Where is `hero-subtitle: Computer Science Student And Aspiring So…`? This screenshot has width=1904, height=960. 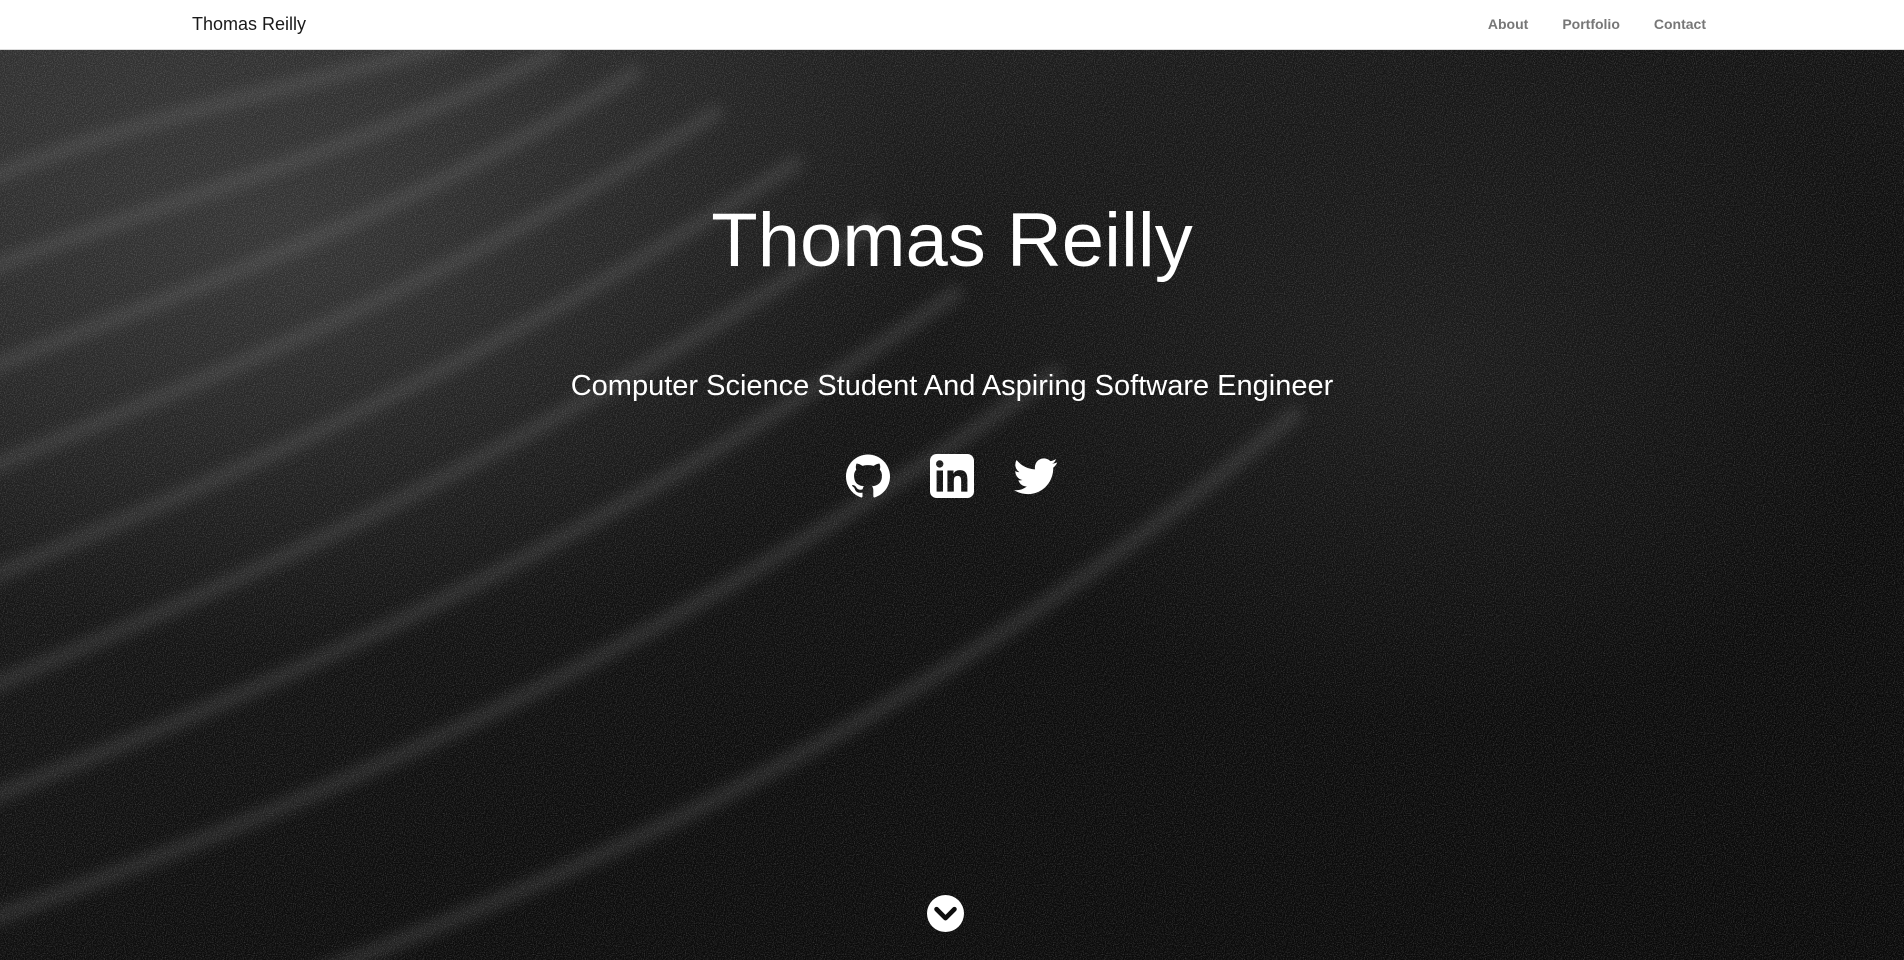
hero-subtitle: Computer Science Student And Aspiring So… is located at coordinates (952, 386).